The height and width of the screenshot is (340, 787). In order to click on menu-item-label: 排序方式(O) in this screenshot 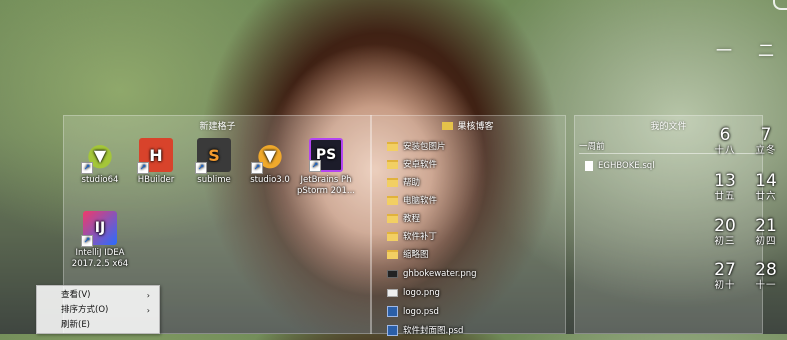, I will do `click(85, 310)`.